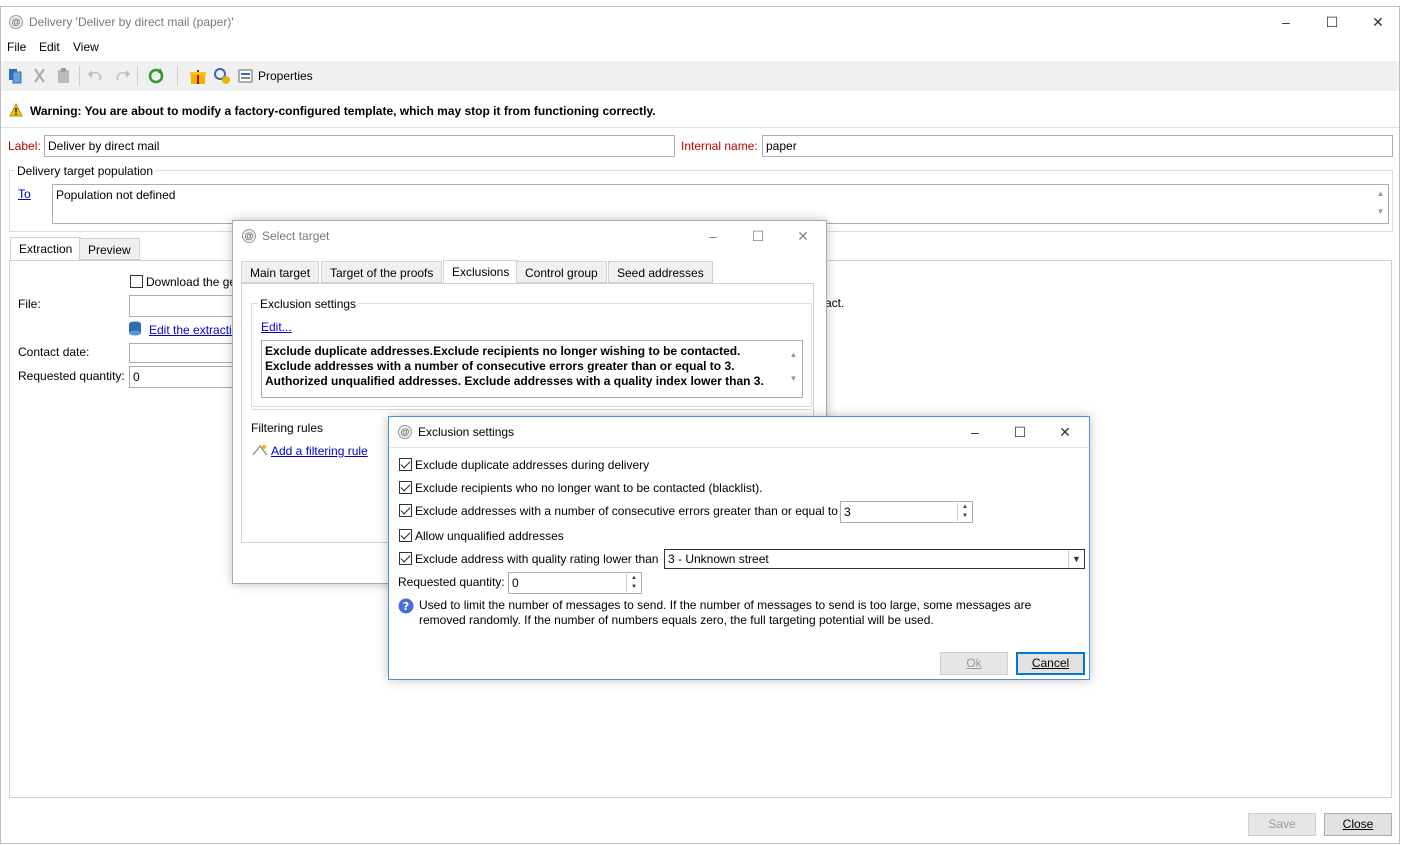 Image resolution: width=1402 pixels, height=846 pixels. Describe the element at coordinates (24, 146) in the screenshot. I see `label-caption: Label:` at that location.